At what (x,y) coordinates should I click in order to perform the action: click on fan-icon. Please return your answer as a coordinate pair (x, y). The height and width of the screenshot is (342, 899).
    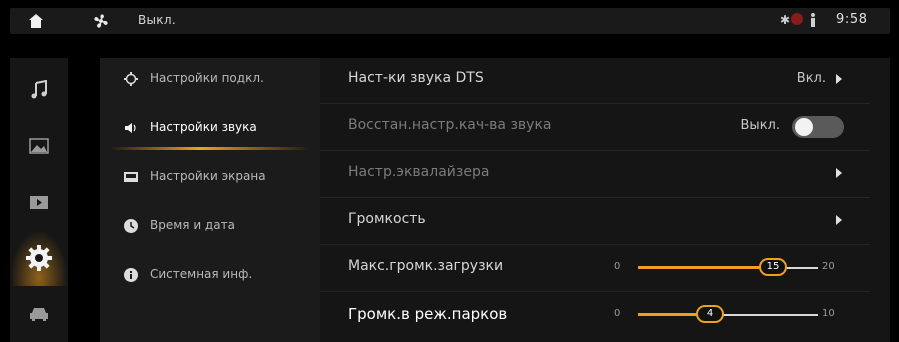
    Looking at the image, I should click on (101, 21).